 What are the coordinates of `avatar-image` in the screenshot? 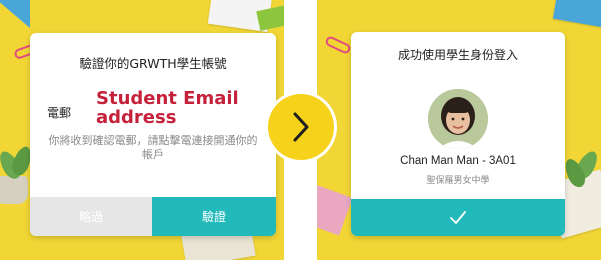 It's located at (458, 119).